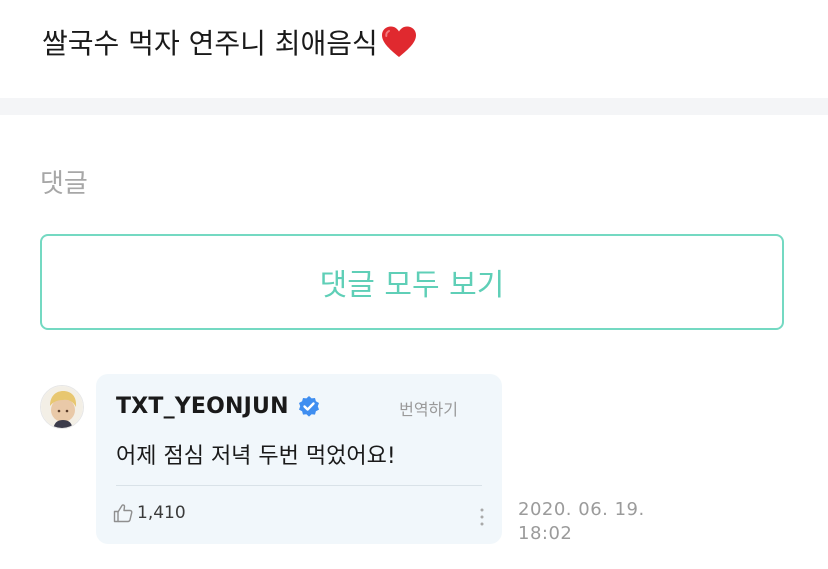  I want to click on more-vertical-icon, so click(482, 517).